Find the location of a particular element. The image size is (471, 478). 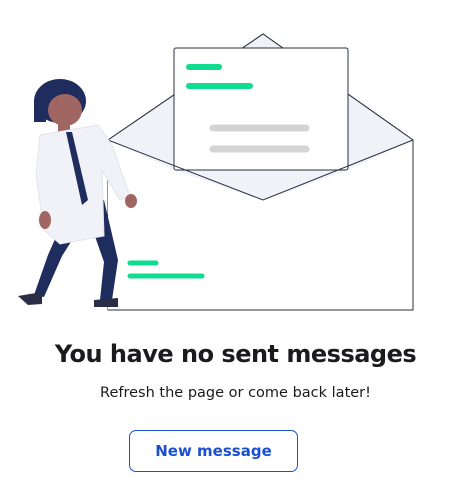

empty-state-subtext: Refresh the page or come back later! is located at coordinates (235, 393).